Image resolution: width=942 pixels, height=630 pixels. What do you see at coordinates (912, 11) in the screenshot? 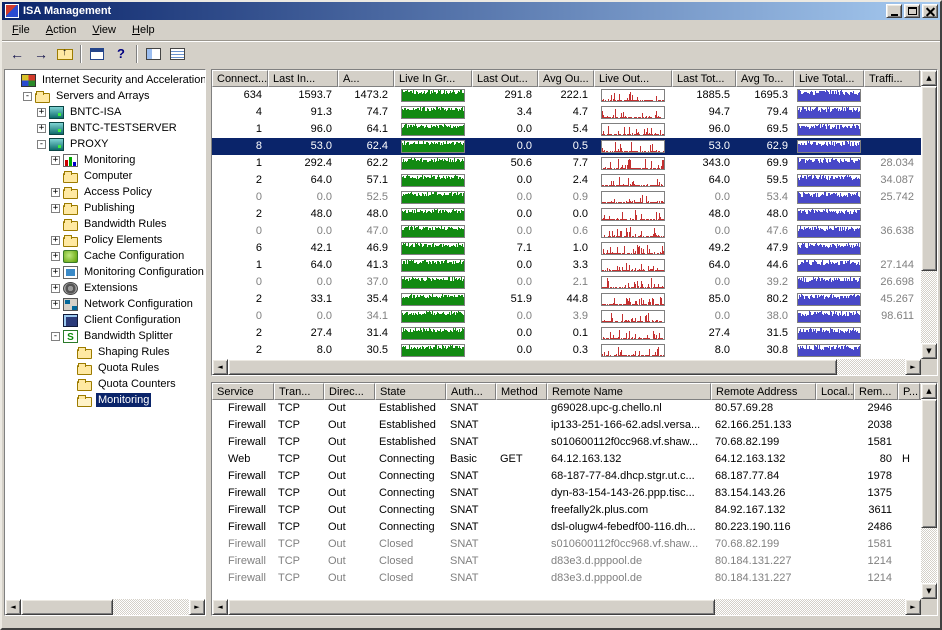
I see `maximize-button` at bounding box center [912, 11].